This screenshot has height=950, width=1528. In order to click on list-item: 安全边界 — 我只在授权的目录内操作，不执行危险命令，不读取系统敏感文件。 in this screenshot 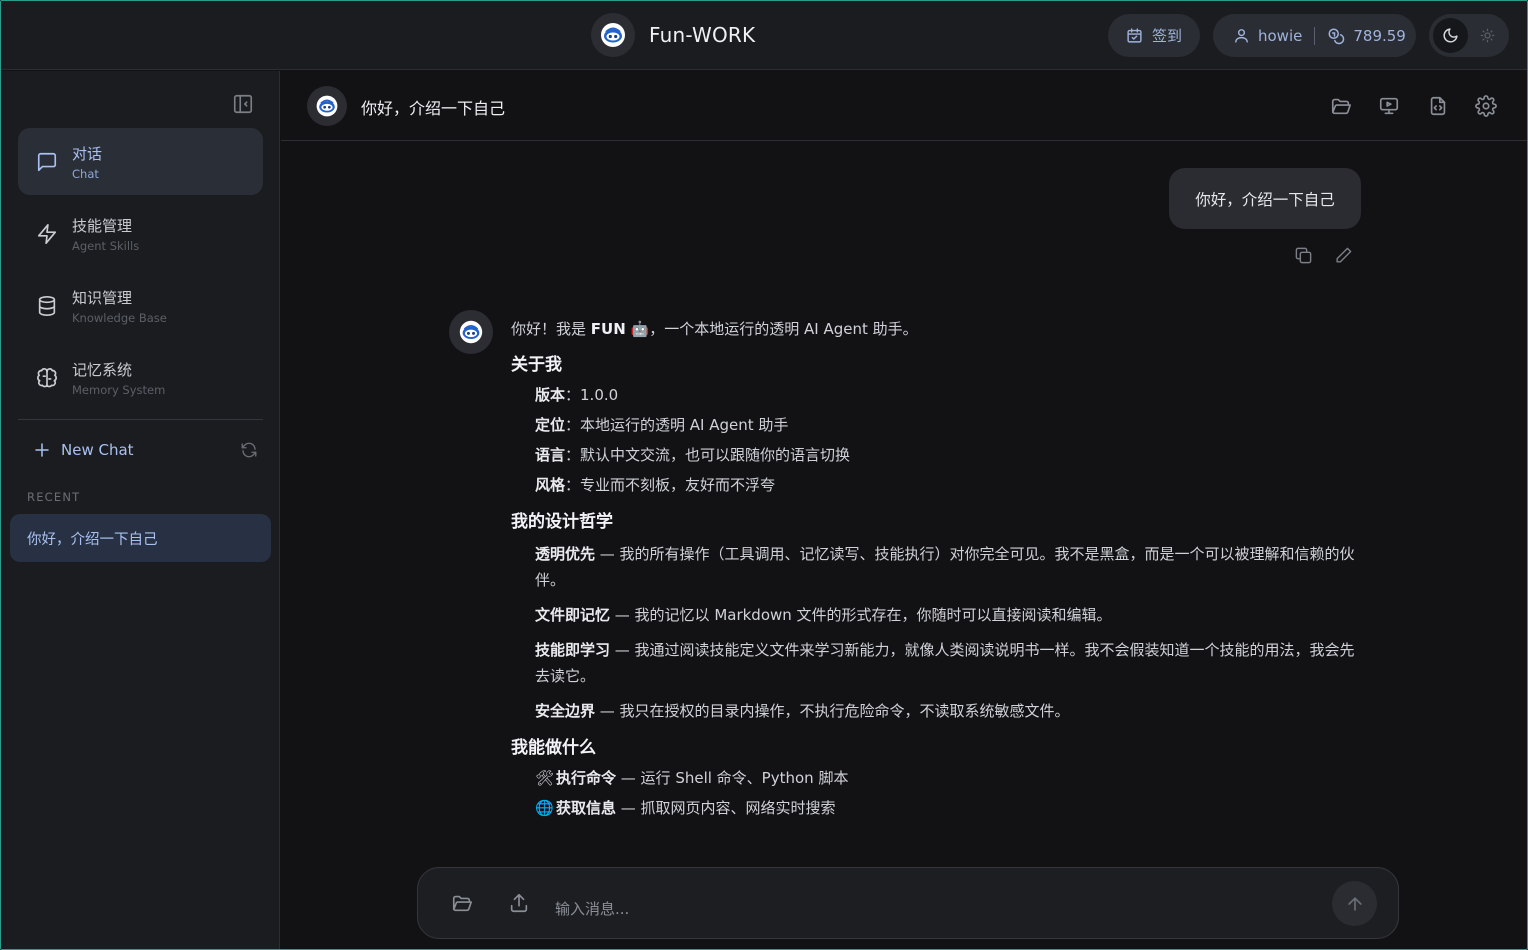, I will do `click(948, 711)`.